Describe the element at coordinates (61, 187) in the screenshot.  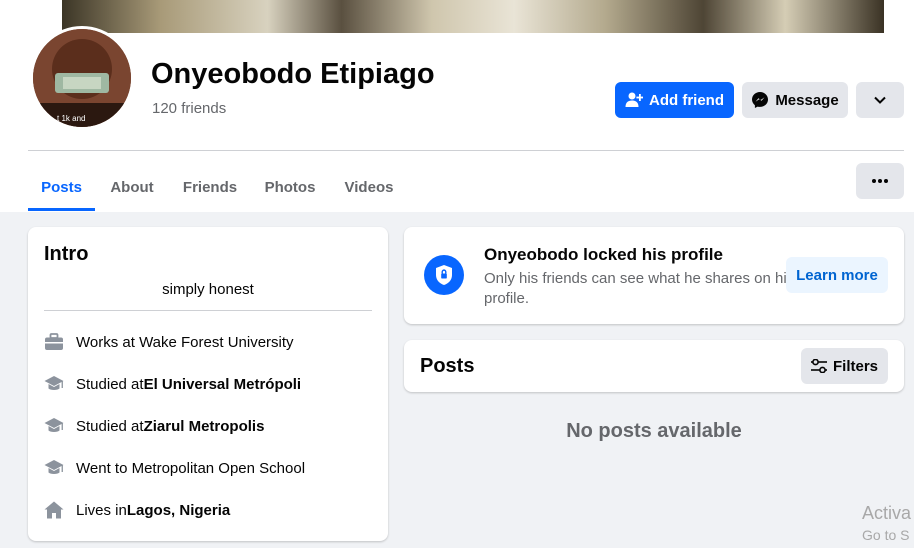
I see `tab-posts: Posts` at that location.